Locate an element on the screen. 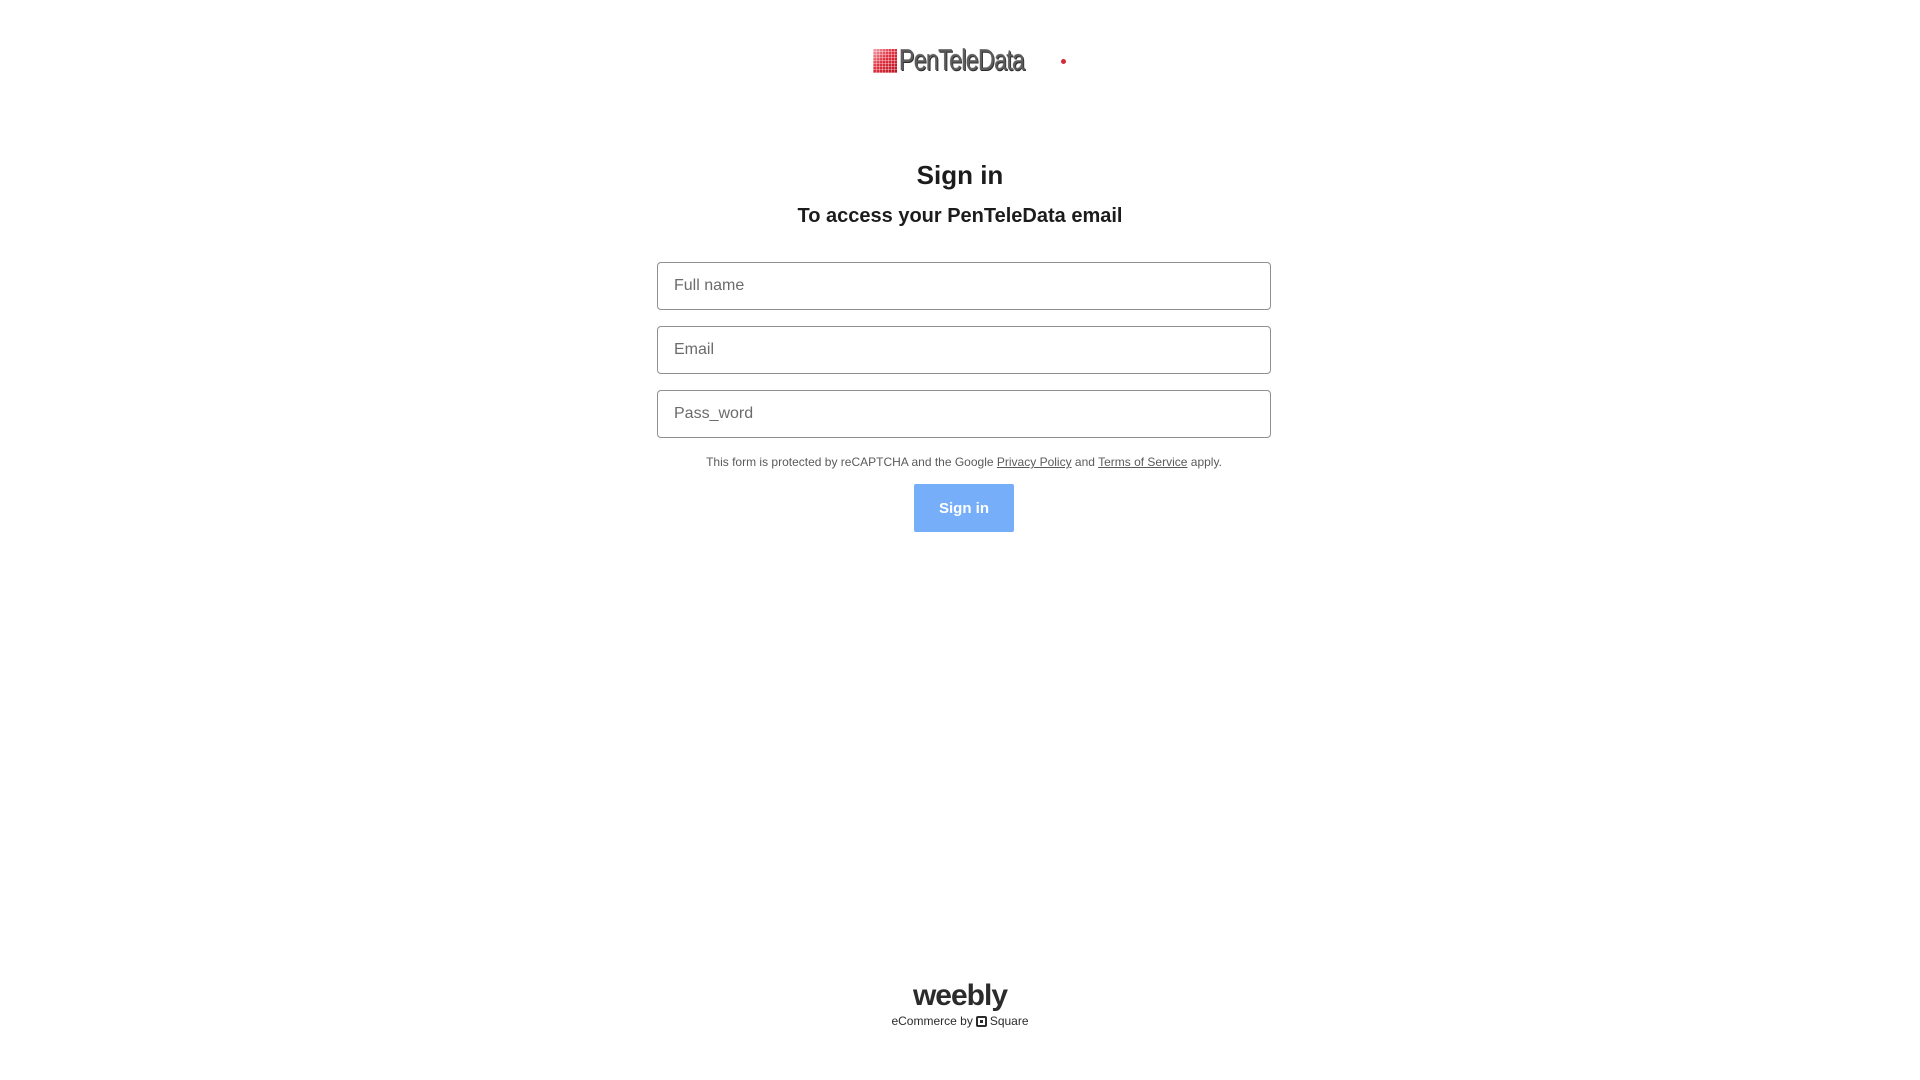 The width and height of the screenshot is (1920, 1080). page-title: Sign in is located at coordinates (960, 175).